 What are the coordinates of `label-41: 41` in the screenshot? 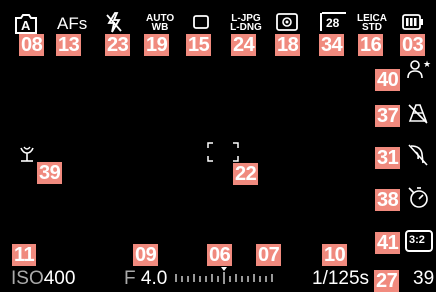 It's located at (388, 243).